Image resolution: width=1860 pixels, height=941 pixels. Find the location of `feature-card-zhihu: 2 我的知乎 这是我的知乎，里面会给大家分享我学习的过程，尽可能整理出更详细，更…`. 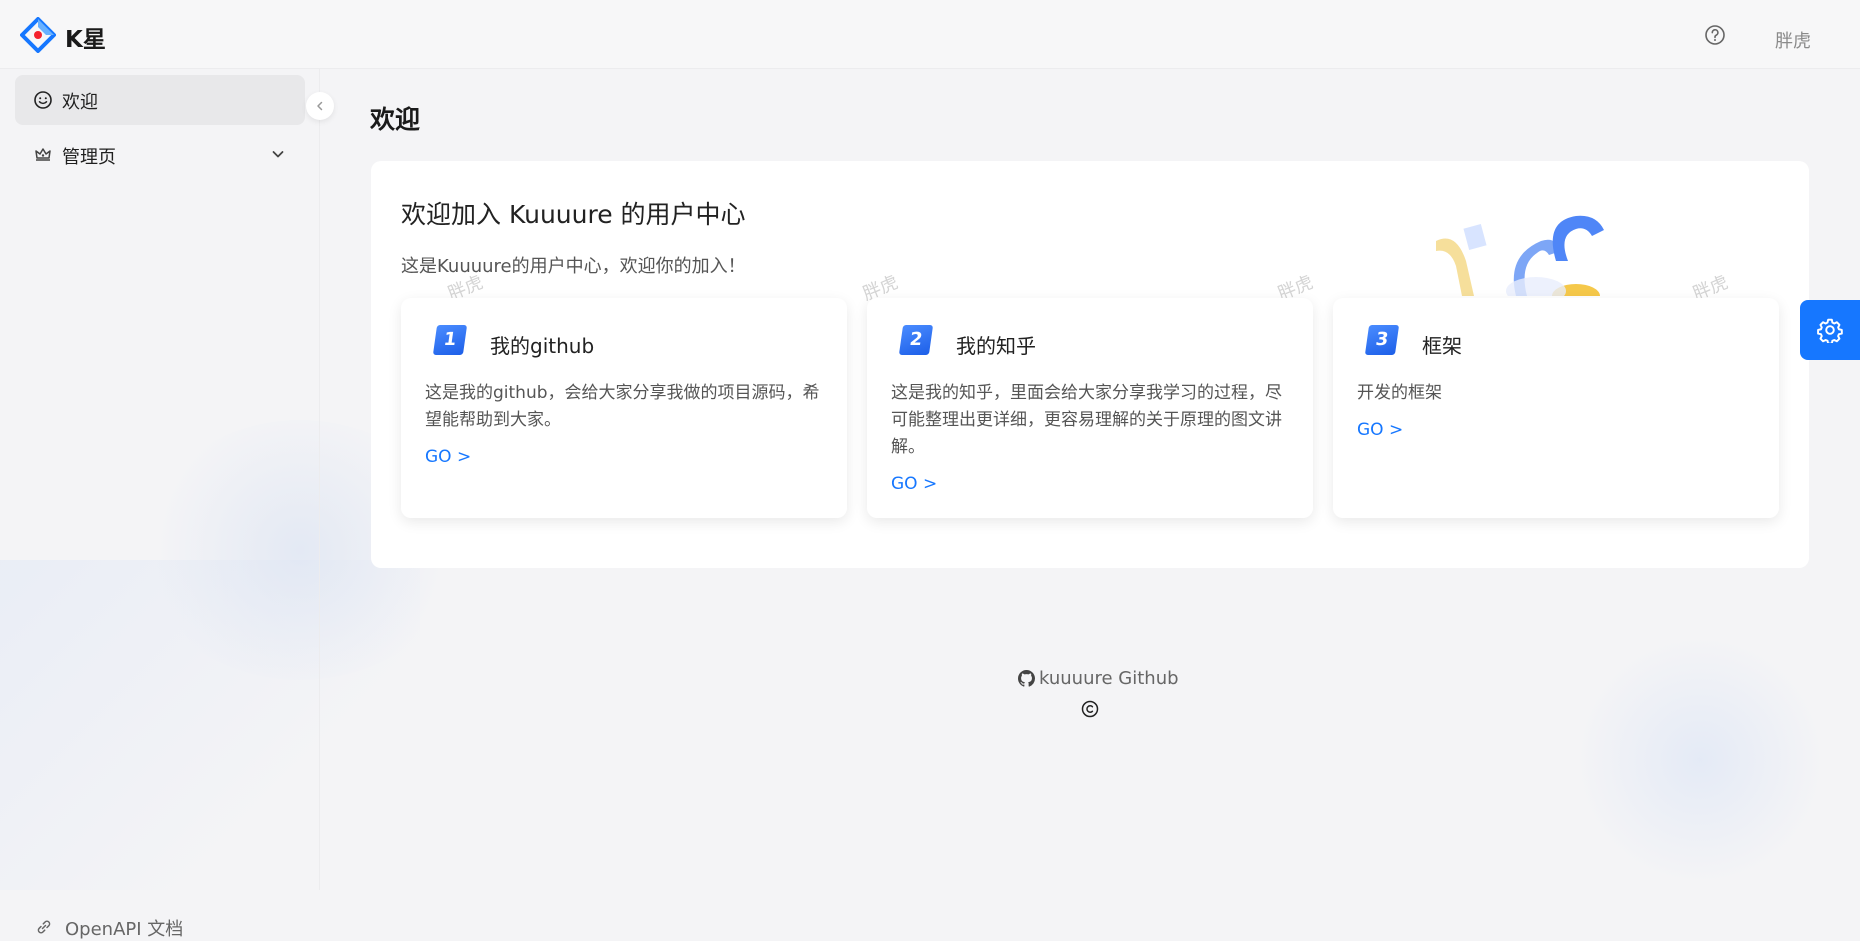

feature-card-zhihu: 2 我的知乎 这是我的知乎，里面会给大家分享我学习的过程，尽可能整理出更详细，更… is located at coordinates (1090, 408).